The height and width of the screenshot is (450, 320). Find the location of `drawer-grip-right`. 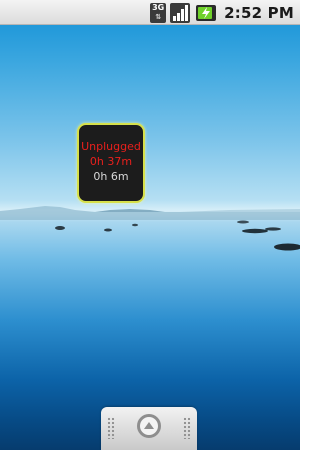

drawer-grip-right is located at coordinates (187, 428).